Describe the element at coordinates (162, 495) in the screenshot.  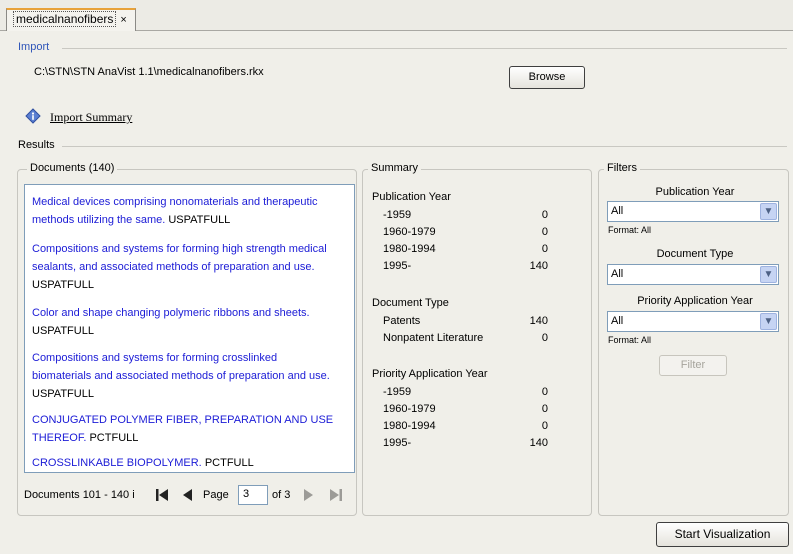
I see `first-page-icon` at that location.